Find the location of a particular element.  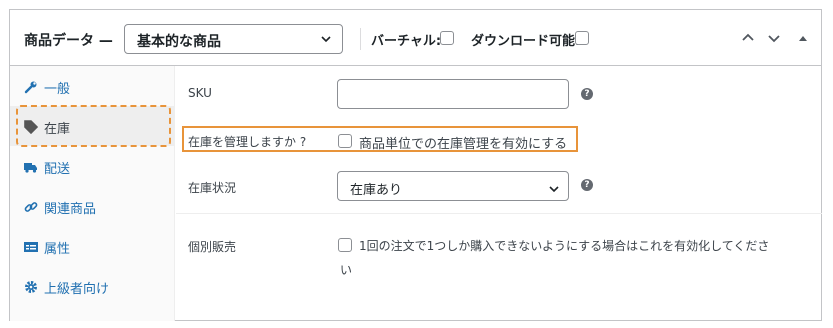

tab-linked-products: 関連商品 is located at coordinates (92, 206).